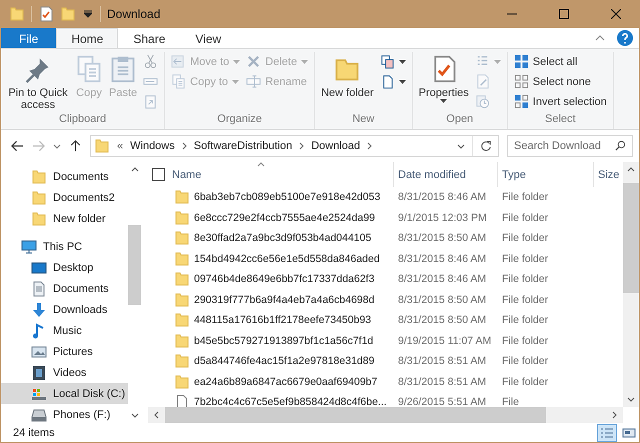 The height and width of the screenshot is (443, 640). I want to click on up-arrow-icon, so click(75, 146).